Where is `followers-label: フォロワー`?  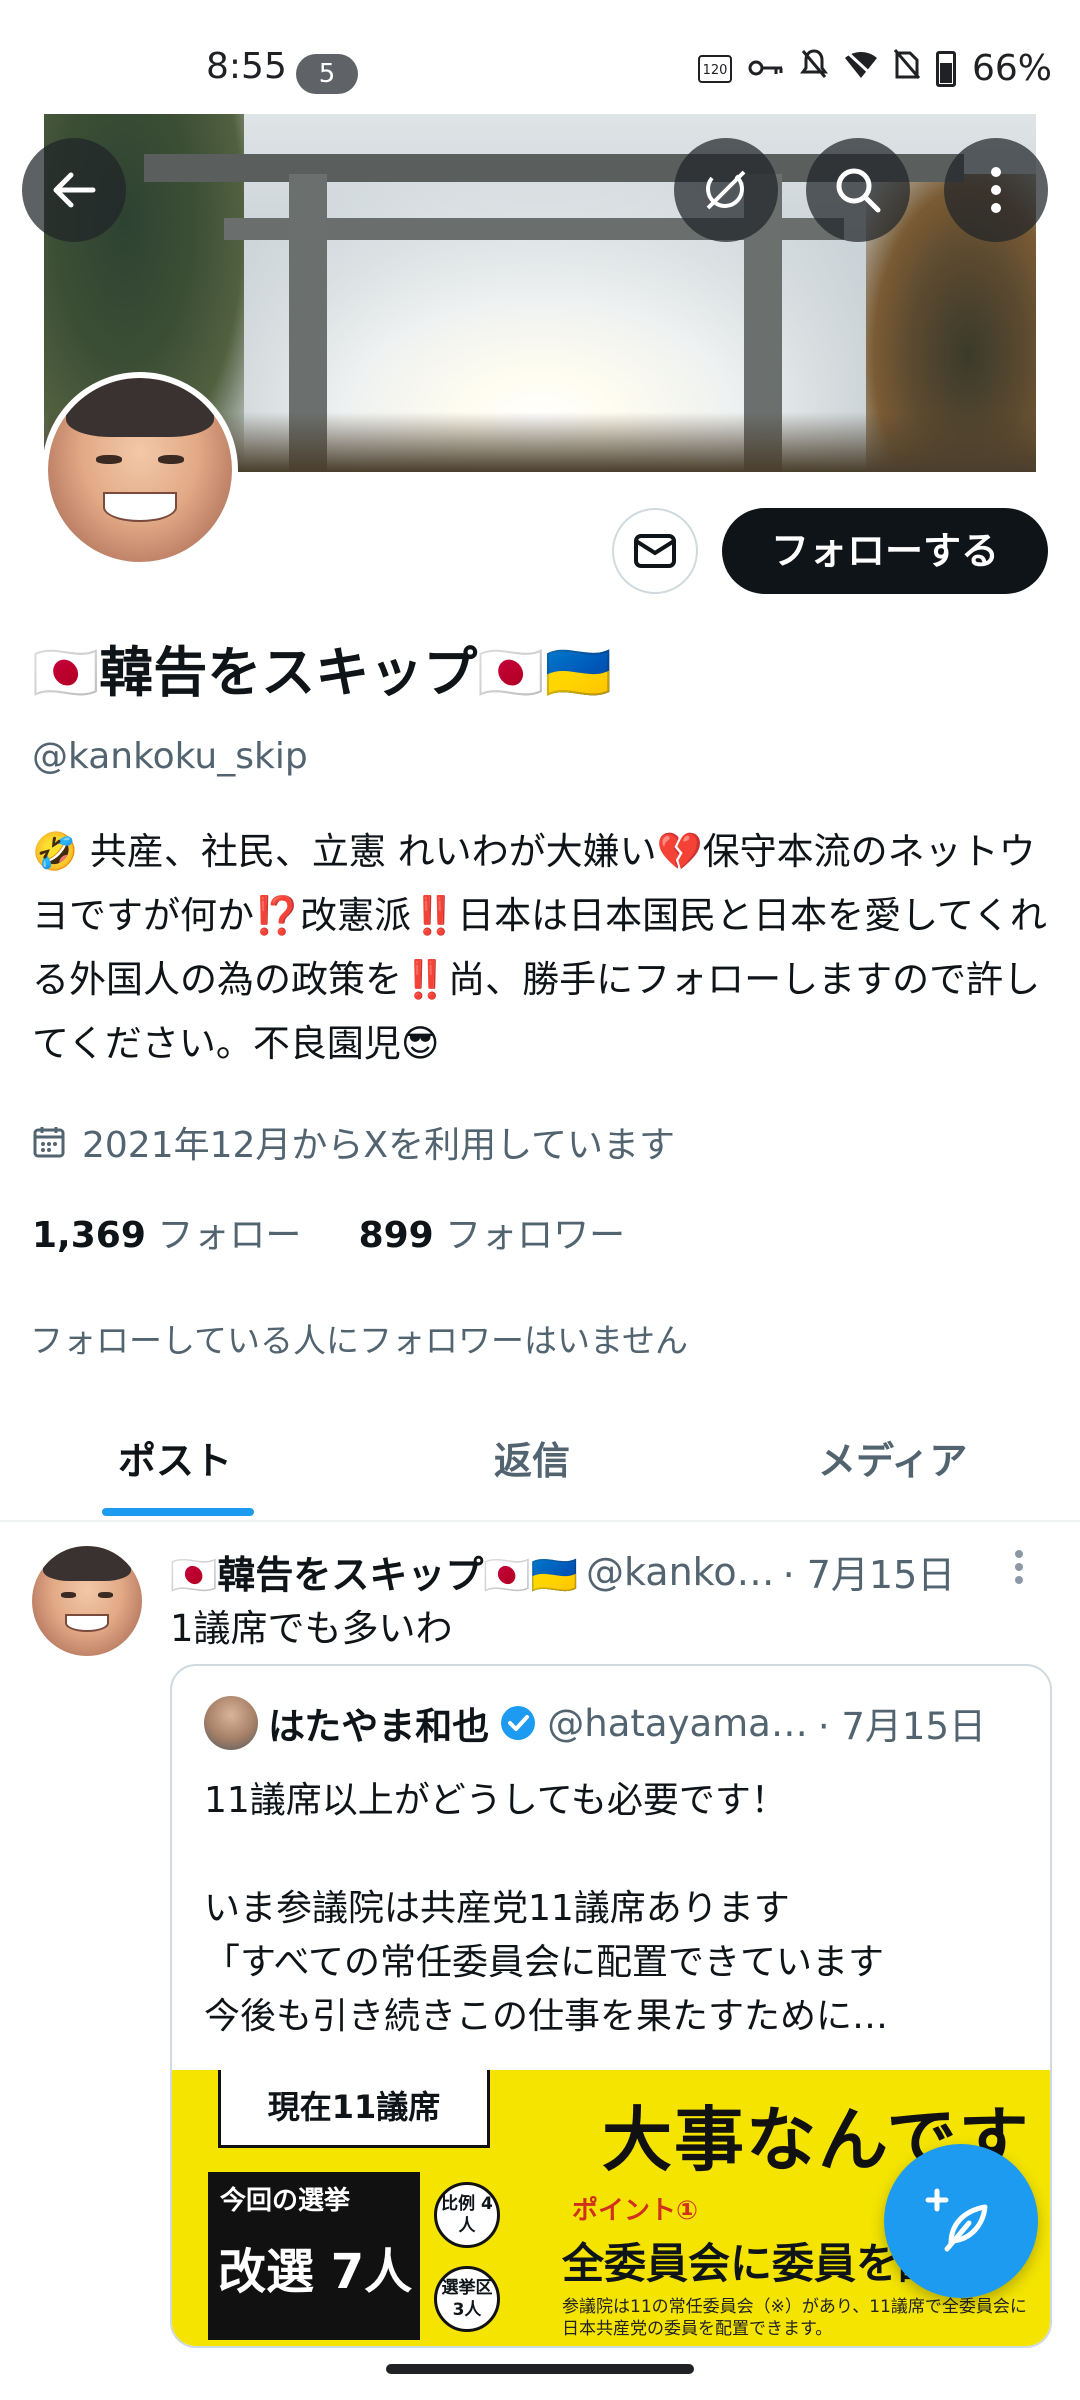 followers-label: フォロワー is located at coordinates (535, 1235).